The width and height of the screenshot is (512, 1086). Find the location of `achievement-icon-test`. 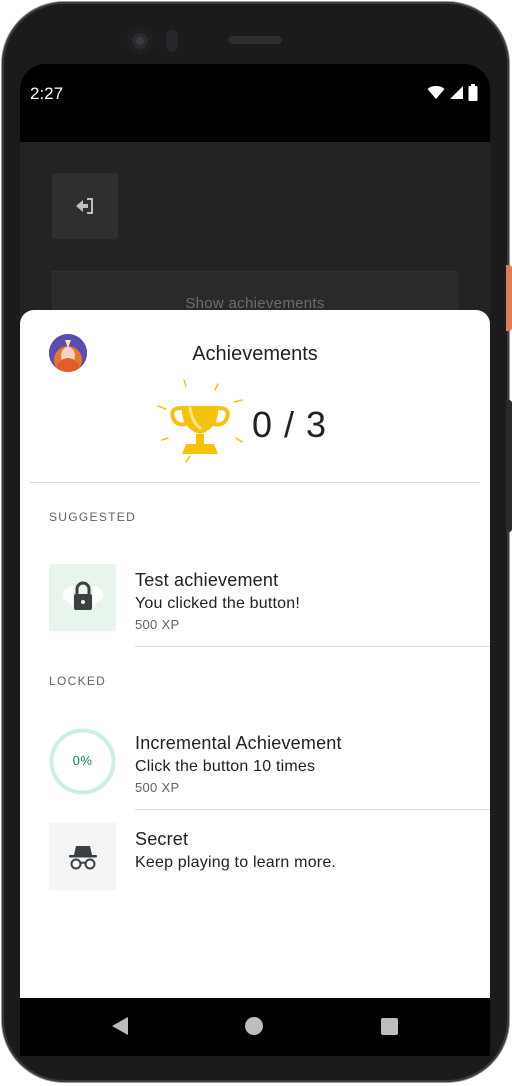

achievement-icon-test is located at coordinates (82, 597).